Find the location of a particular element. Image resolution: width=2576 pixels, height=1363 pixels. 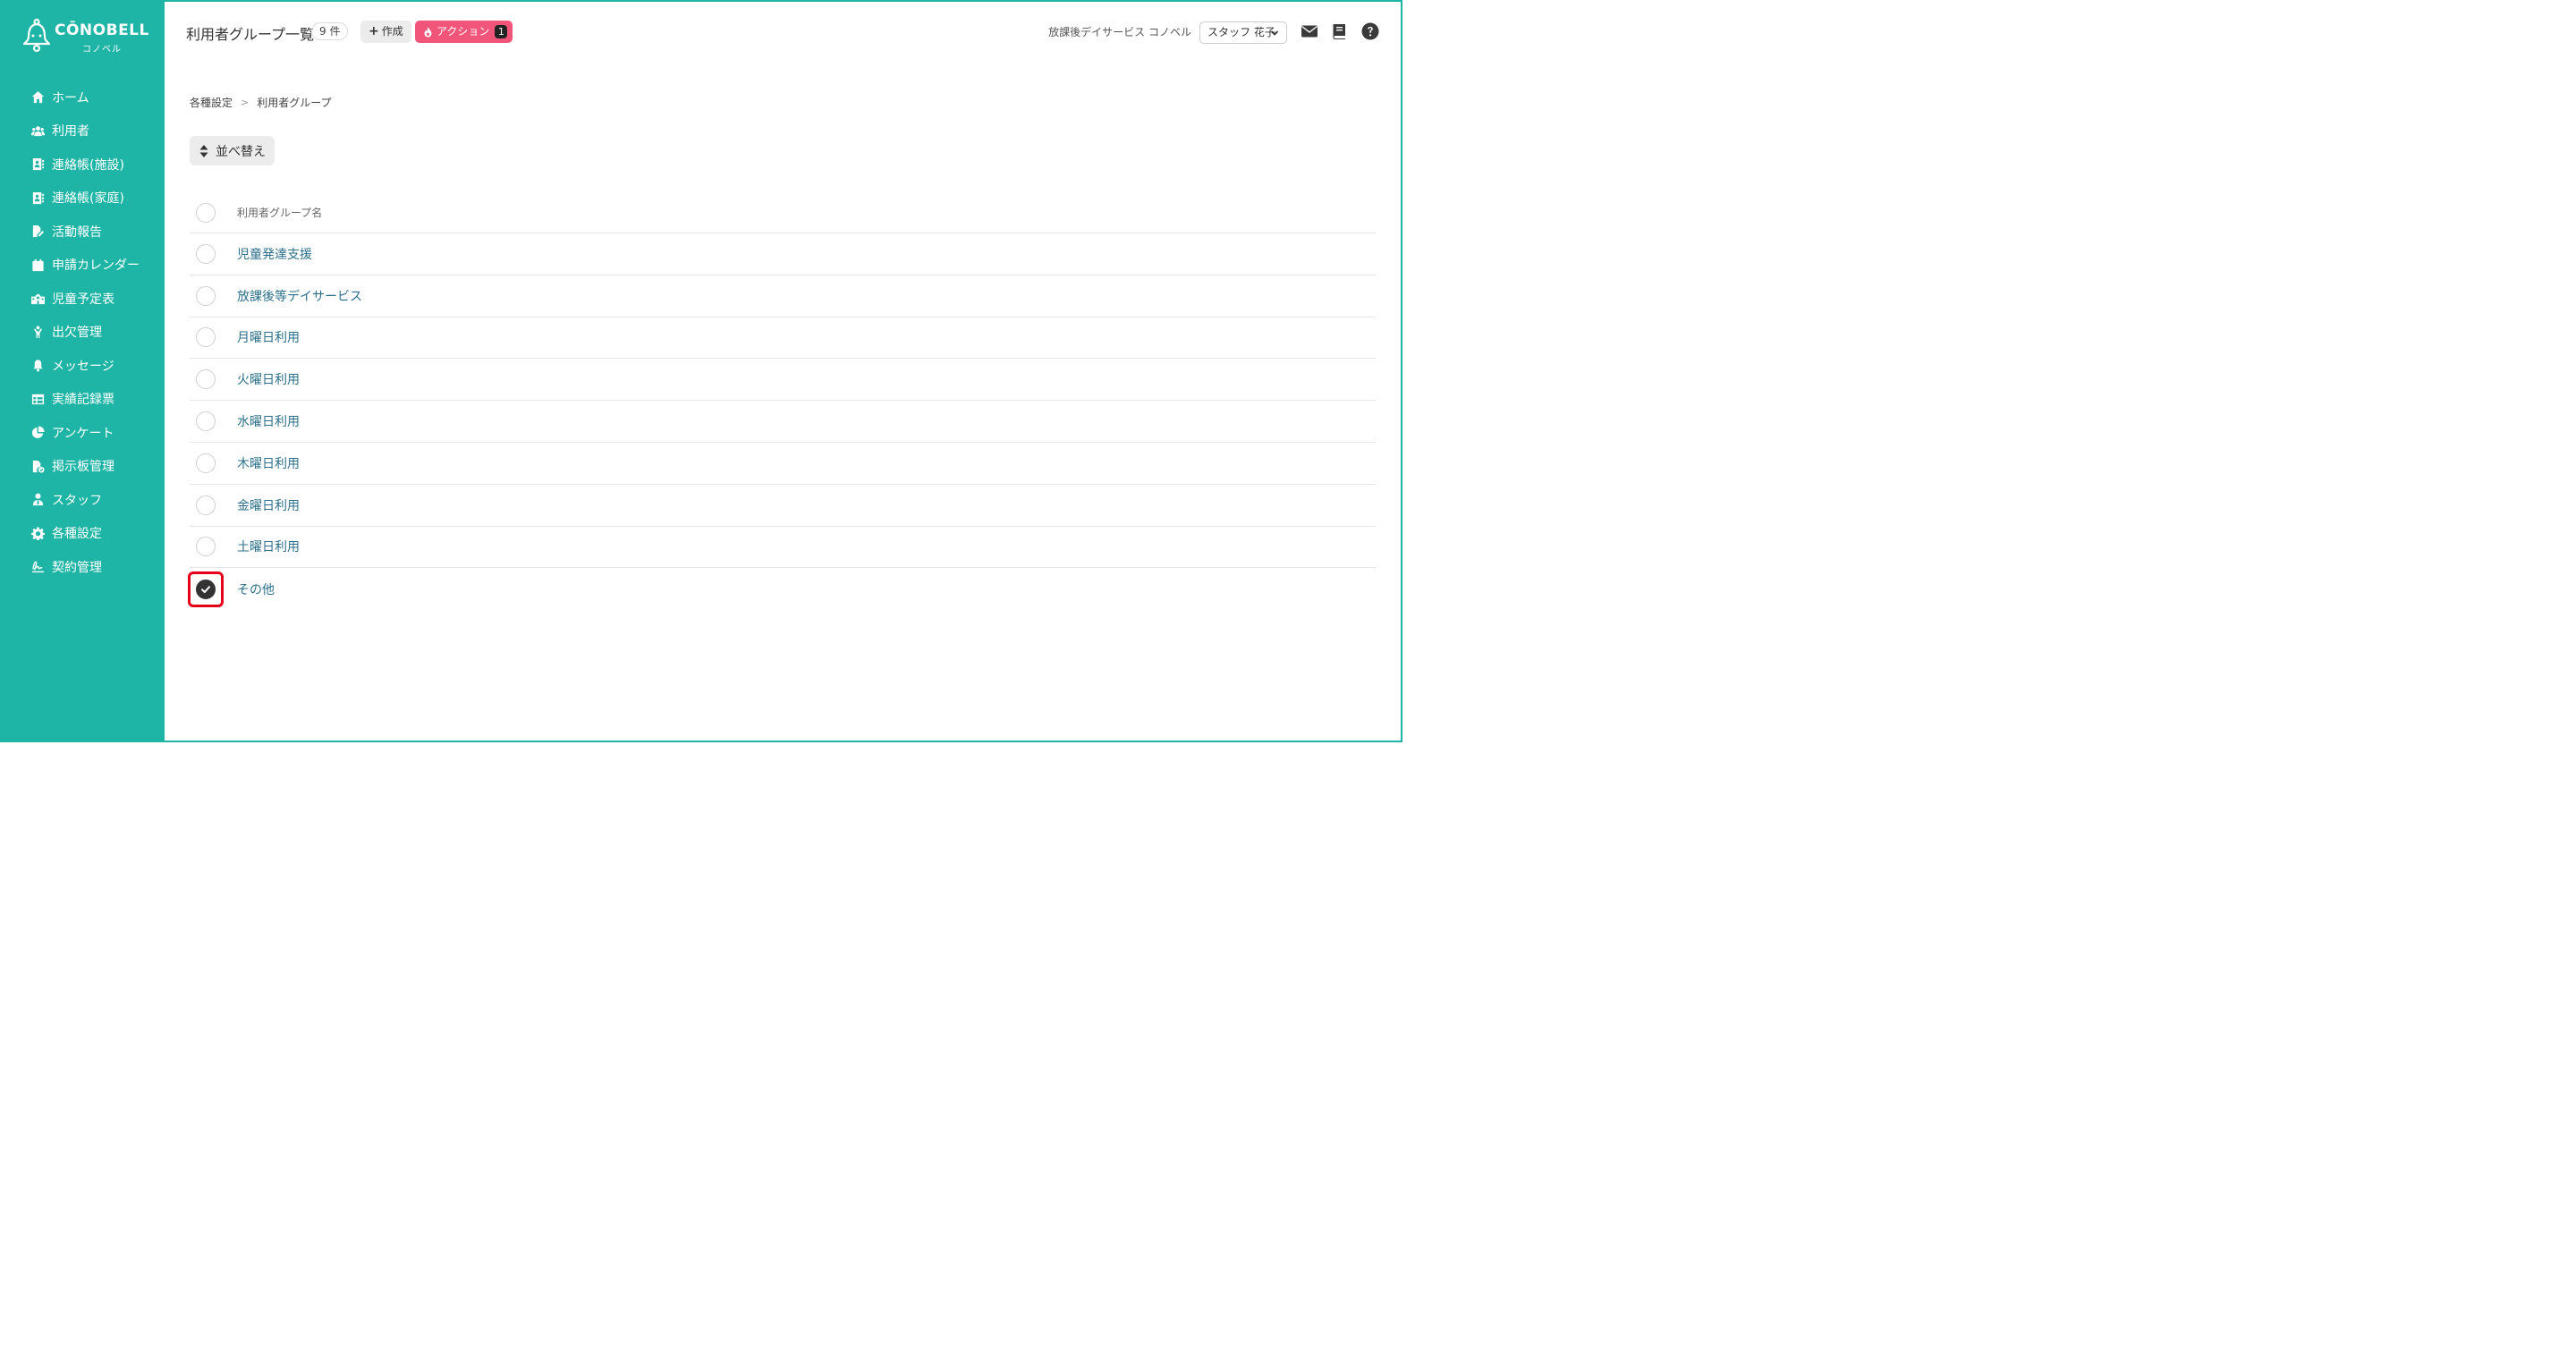

table-row: 水曜日利用 is located at coordinates (783, 422).